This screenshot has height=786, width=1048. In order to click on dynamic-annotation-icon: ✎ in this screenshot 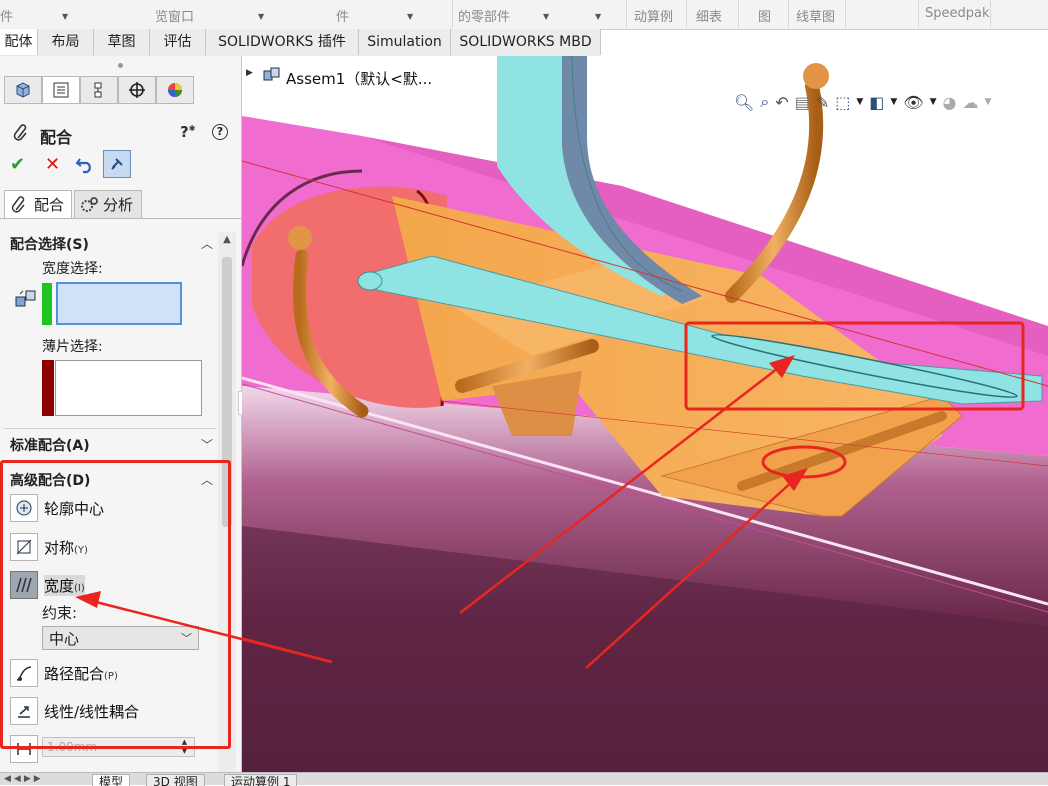, I will do `click(822, 102)`.